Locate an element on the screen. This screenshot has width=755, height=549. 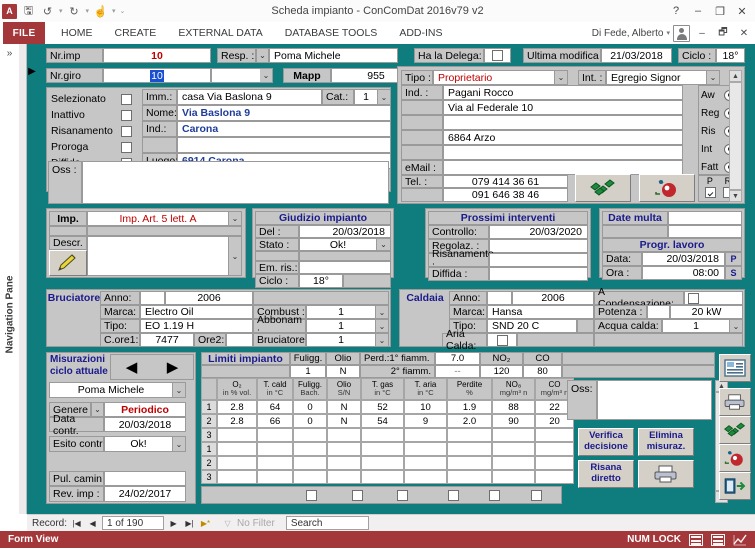
combust-dropdown-icon: ⌄ is located at coordinates (382, 312).